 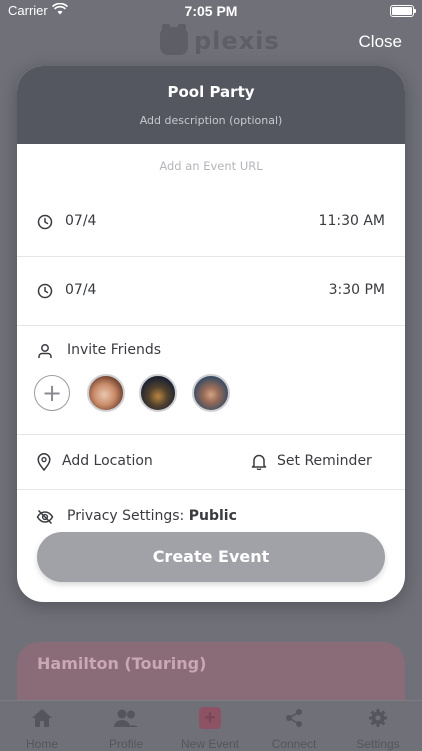 What do you see at coordinates (125, 744) in the screenshot?
I see `tab-label: Profile` at bounding box center [125, 744].